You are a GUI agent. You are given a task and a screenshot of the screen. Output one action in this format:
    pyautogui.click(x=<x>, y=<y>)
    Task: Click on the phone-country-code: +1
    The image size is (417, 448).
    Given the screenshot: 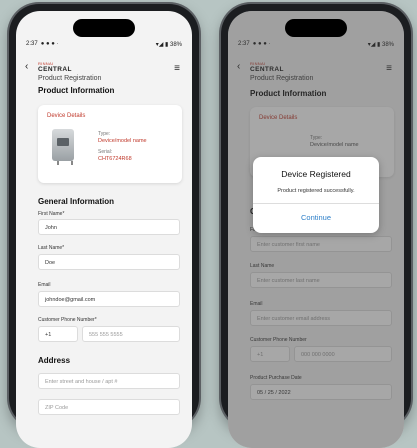 What is the action you would take?
    pyautogui.click(x=58, y=334)
    